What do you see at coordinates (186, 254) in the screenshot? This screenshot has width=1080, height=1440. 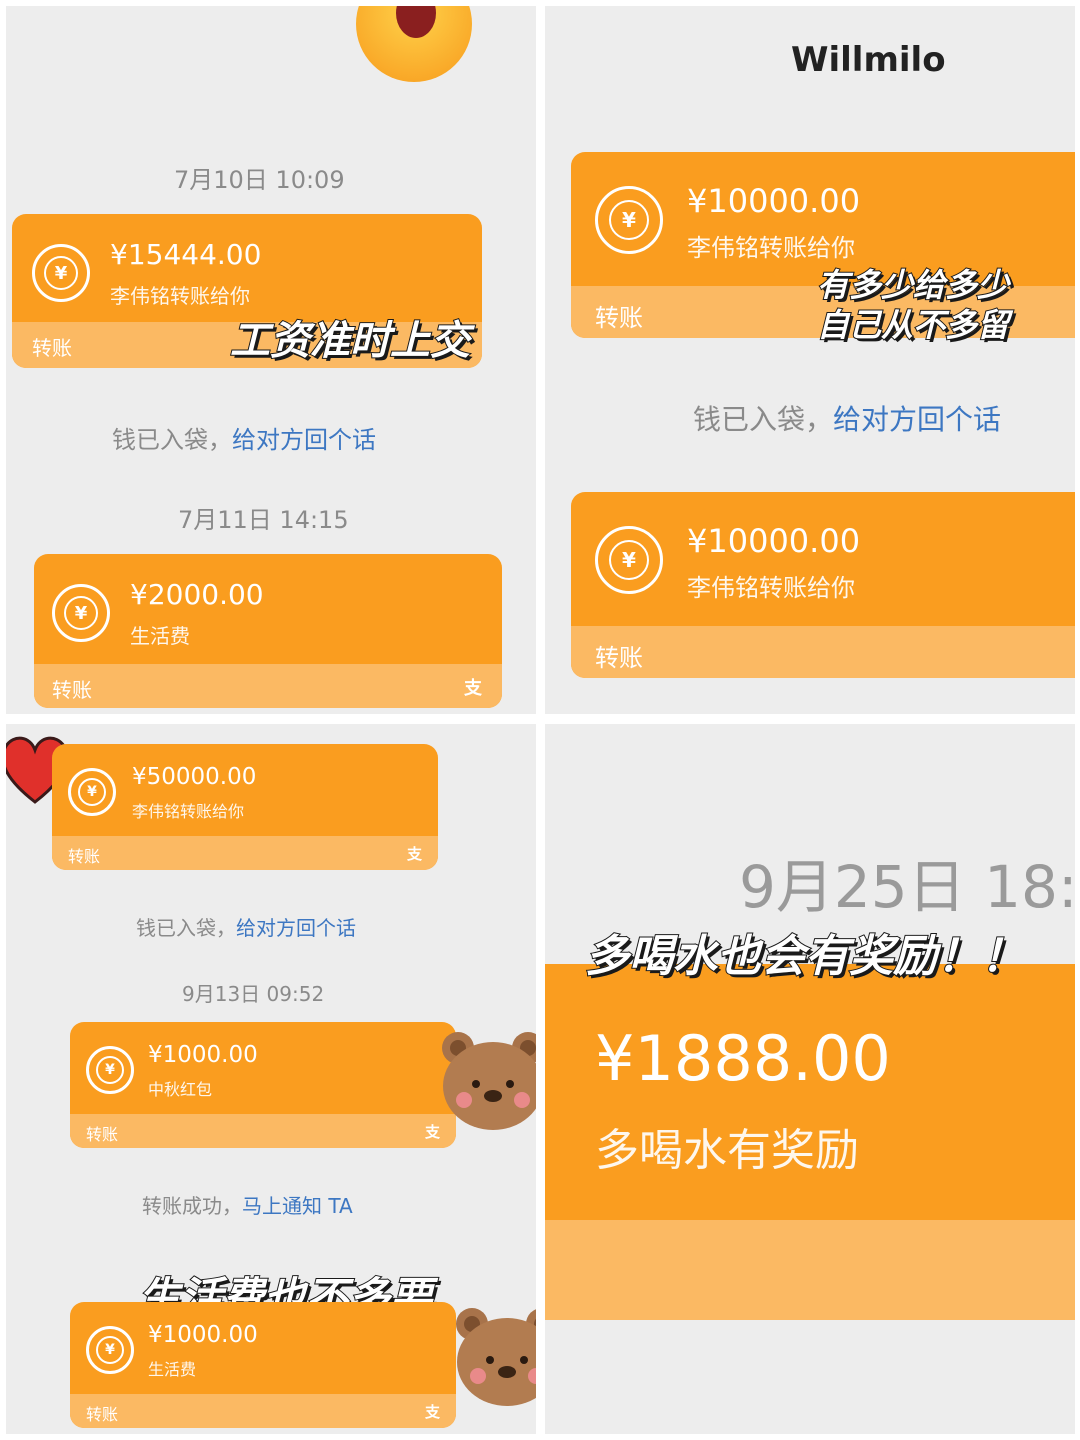 I see `transfer-amount: ¥15444.00` at bounding box center [186, 254].